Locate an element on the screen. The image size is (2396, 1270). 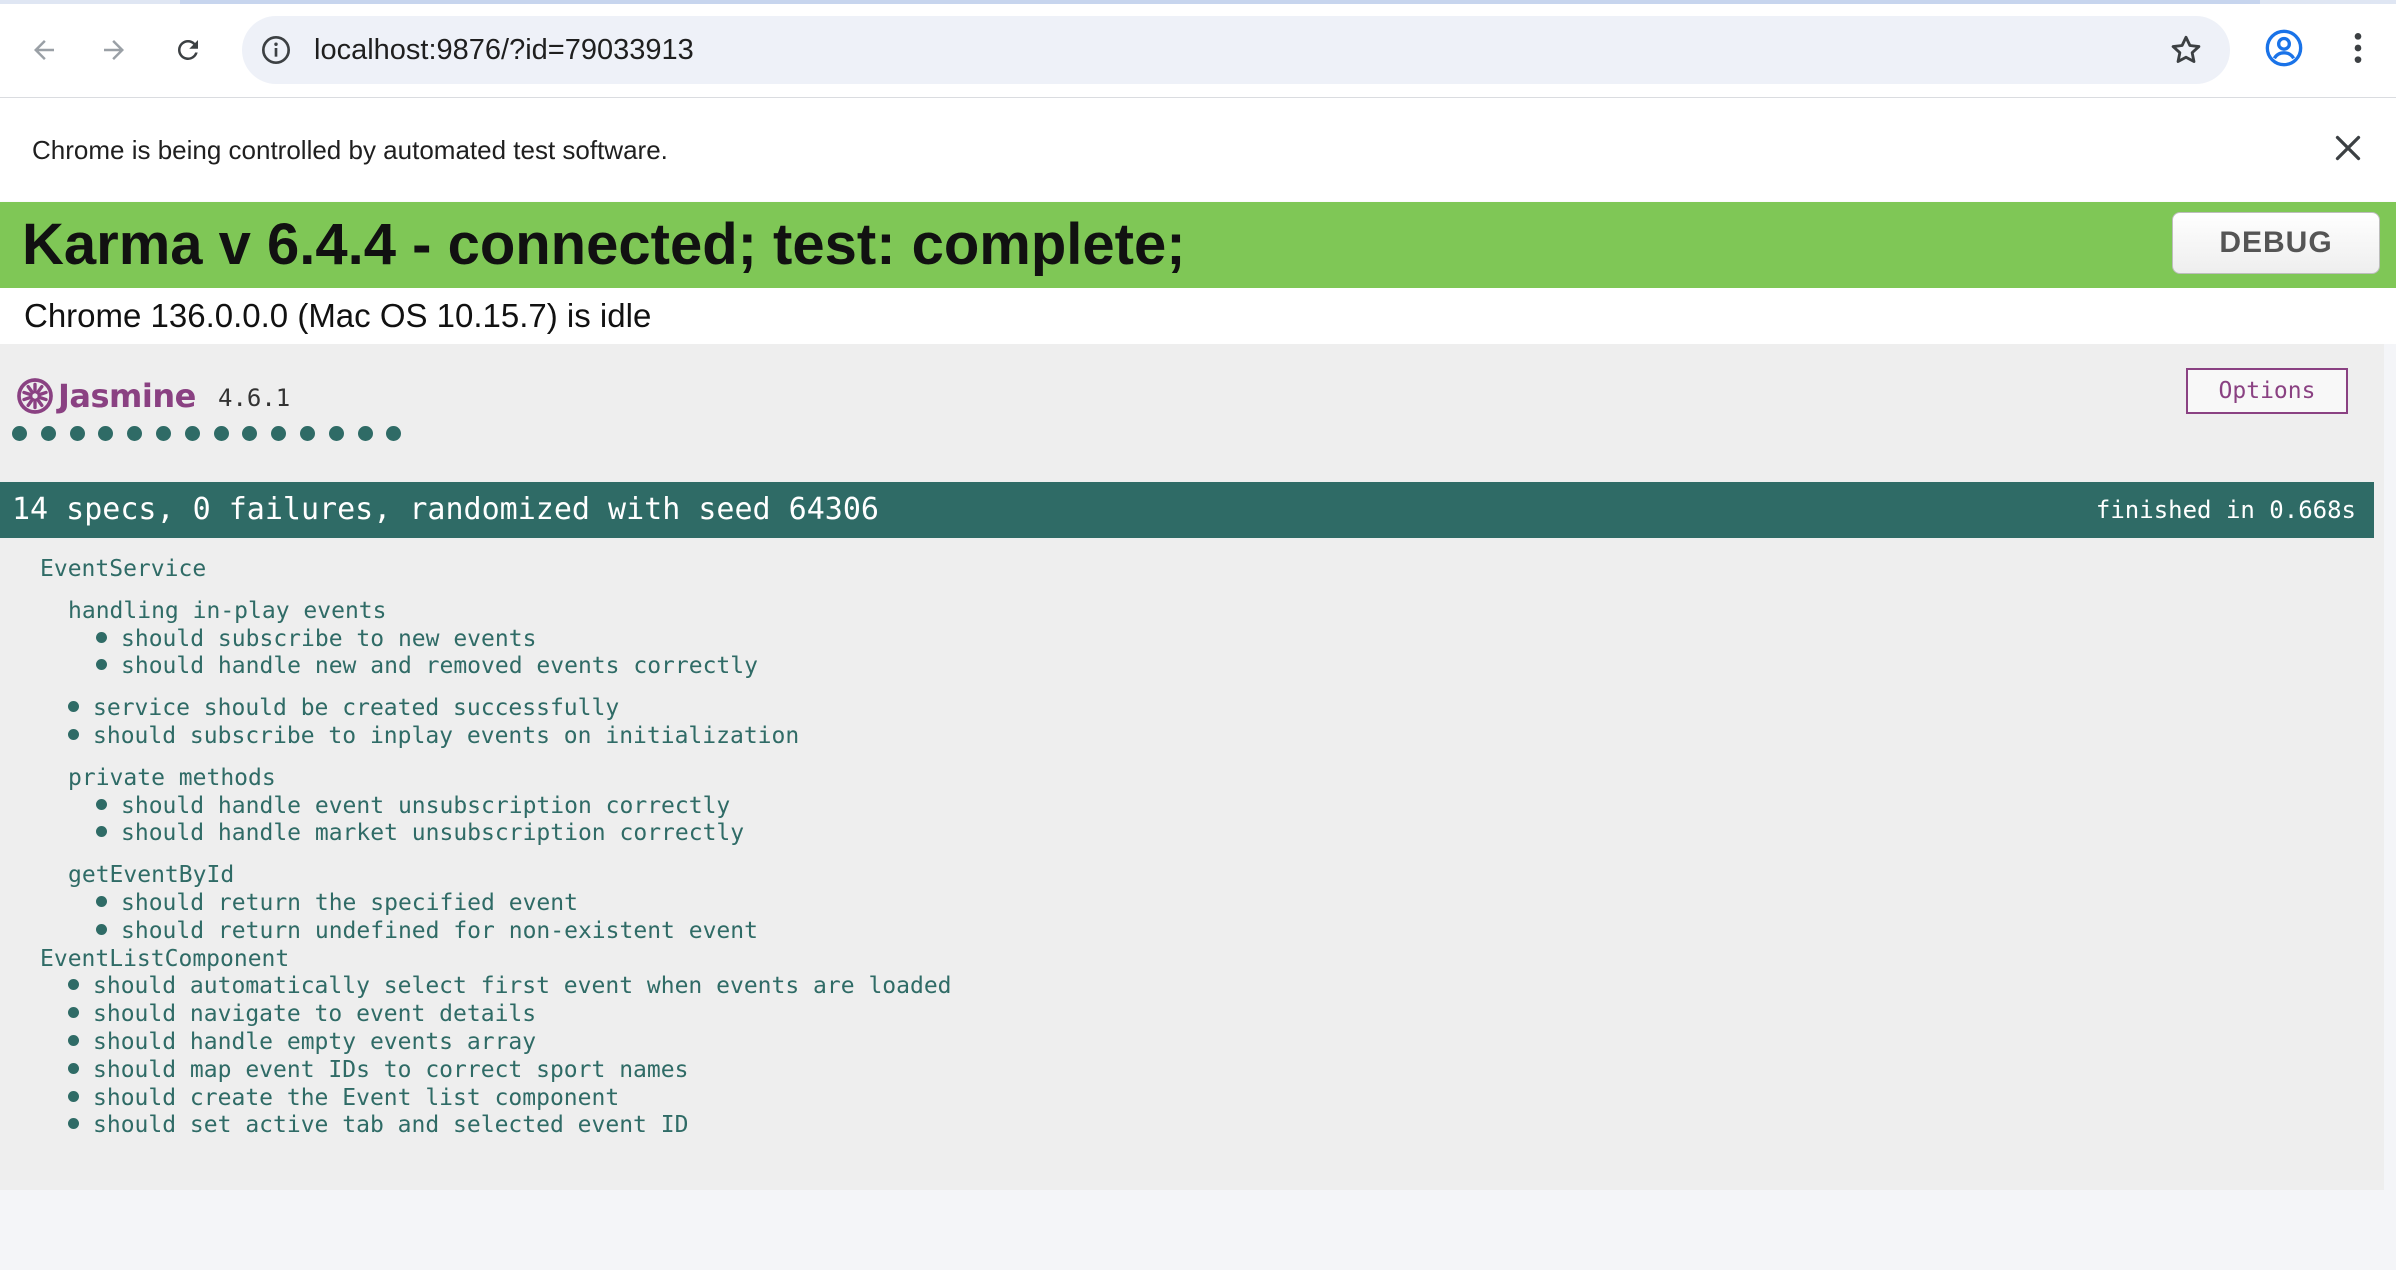
suite-title: private methods is located at coordinates (172, 778).